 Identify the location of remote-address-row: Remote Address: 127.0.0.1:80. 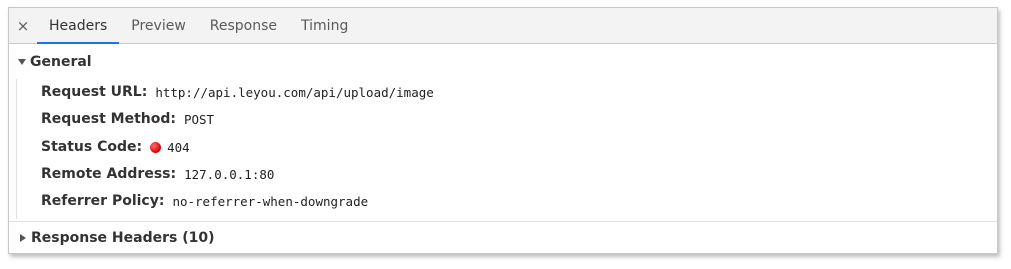
(157, 174).